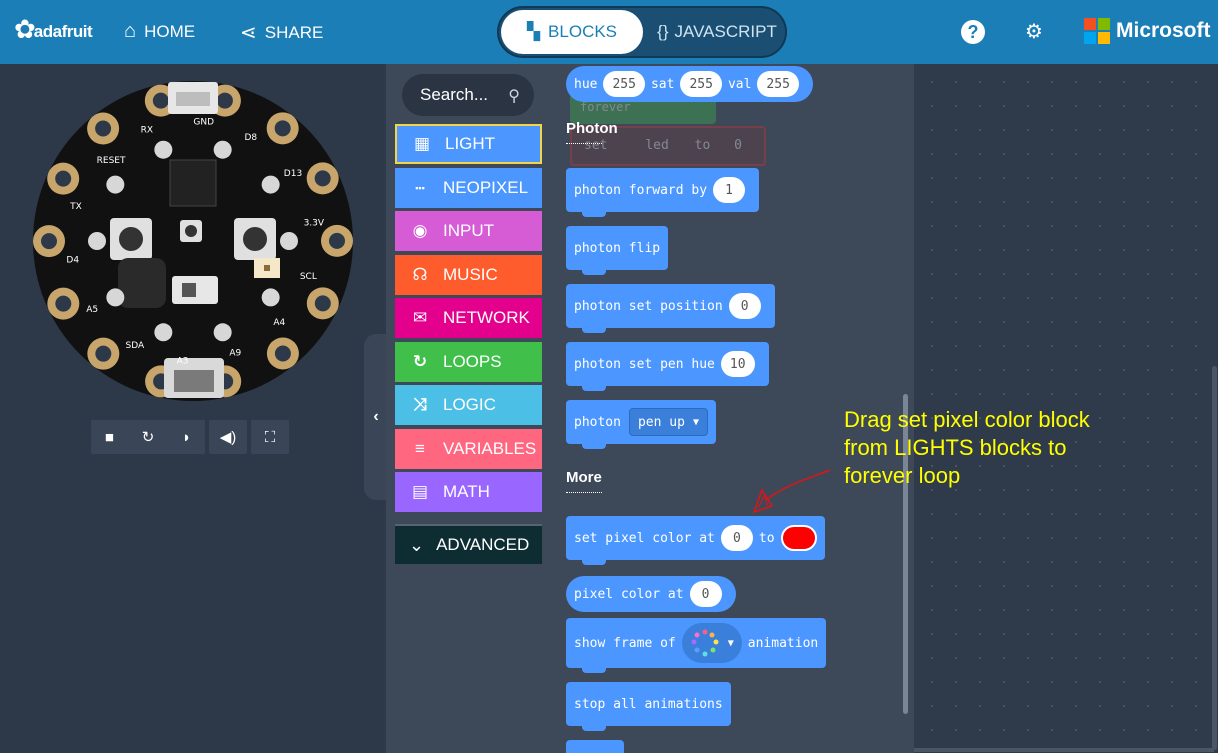 The width and height of the screenshot is (1218, 753). What do you see at coordinates (641, 190) in the screenshot?
I see `photon-forward-label: photon forward by` at bounding box center [641, 190].